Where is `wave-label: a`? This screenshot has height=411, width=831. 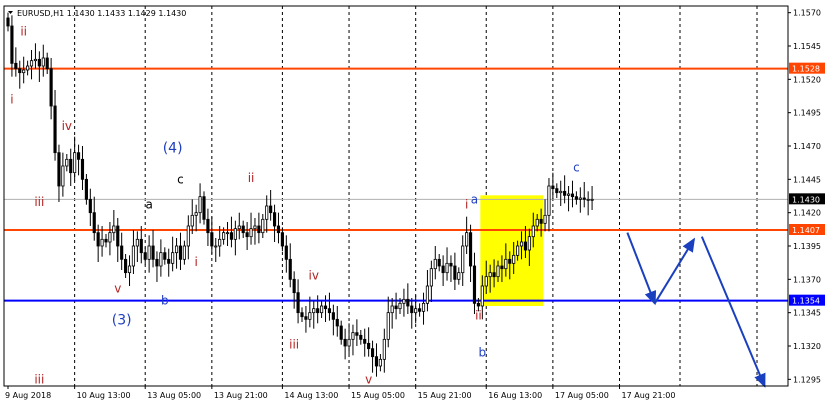
wave-label: a is located at coordinates (474, 199).